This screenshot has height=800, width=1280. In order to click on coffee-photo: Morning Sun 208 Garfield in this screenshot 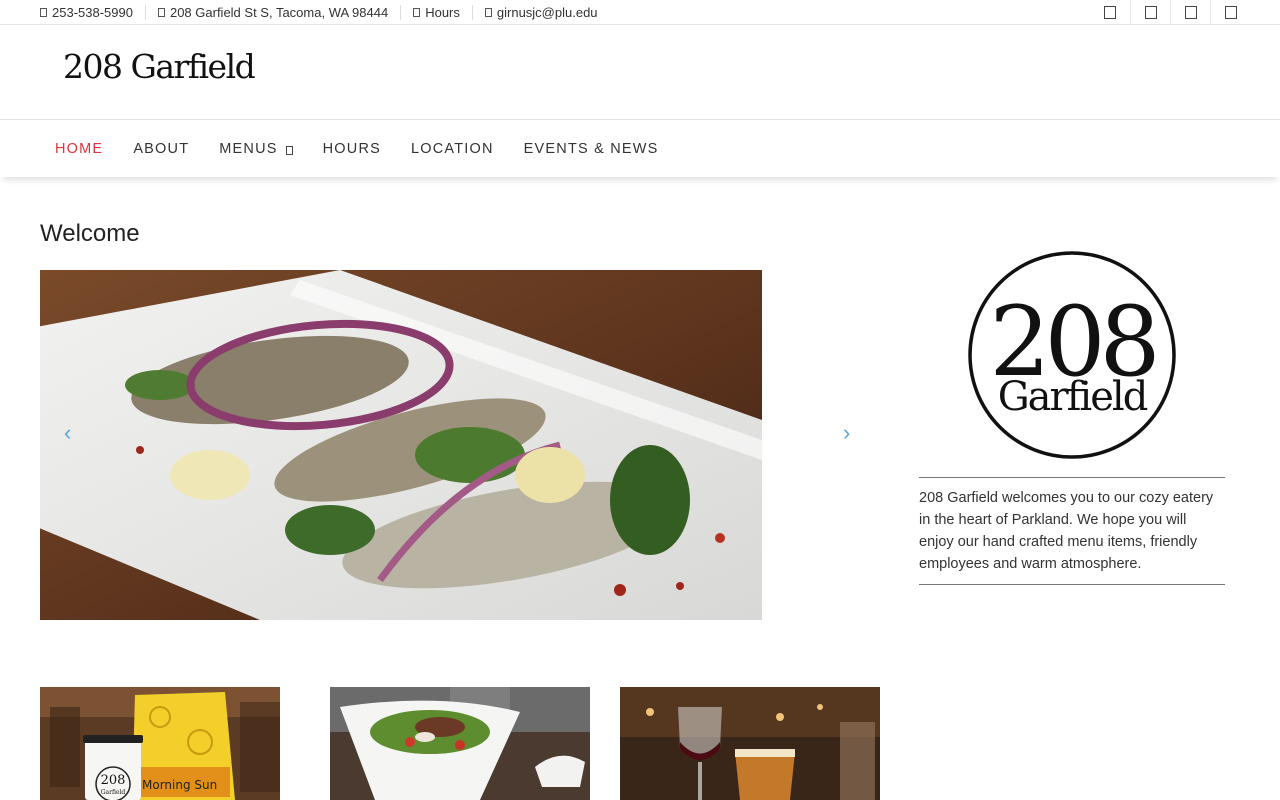, I will do `click(160, 743)`.